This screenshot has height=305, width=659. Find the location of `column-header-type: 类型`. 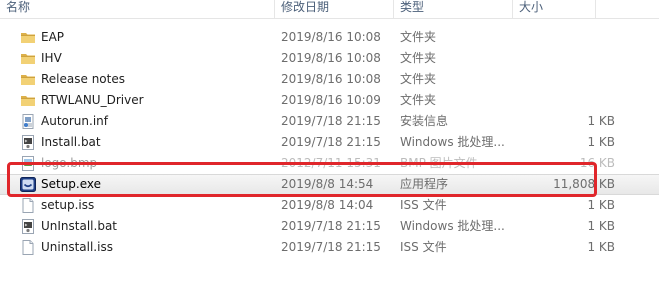

column-header-type: 类型 is located at coordinates (453, 9).